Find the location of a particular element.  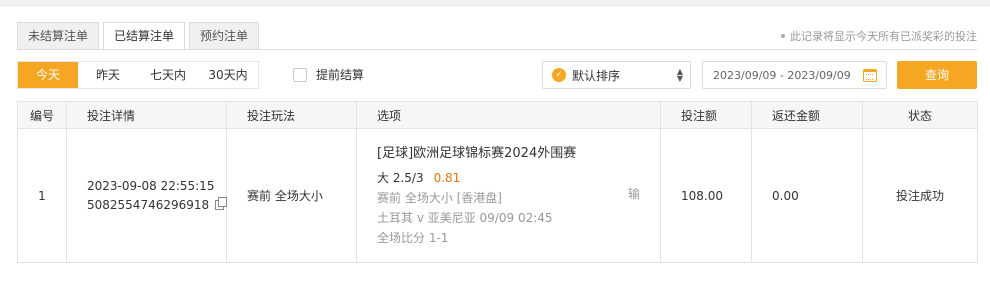

teams-line: 土耳其 v 亚美尼亚 09/09 02:45 is located at coordinates (465, 218).